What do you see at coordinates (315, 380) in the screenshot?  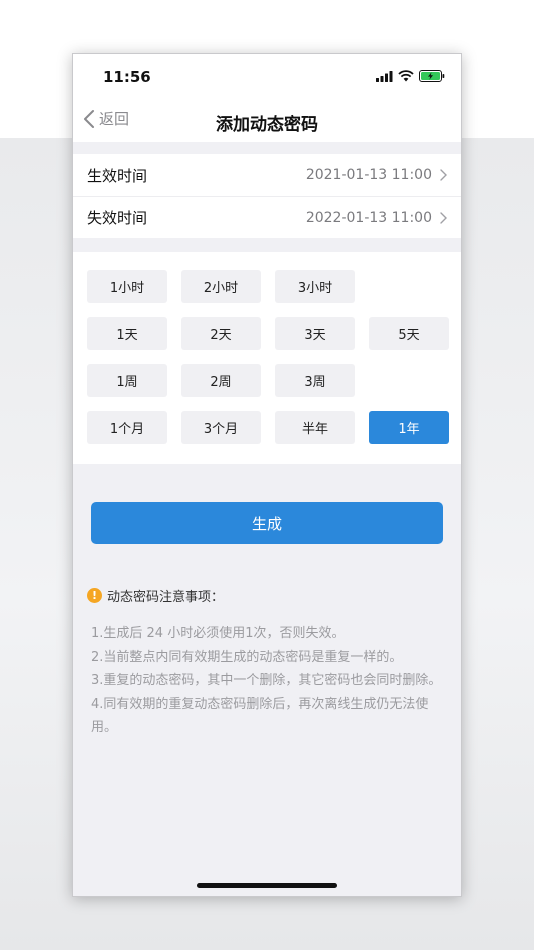 I see `duration-3-weeks: 3周` at bounding box center [315, 380].